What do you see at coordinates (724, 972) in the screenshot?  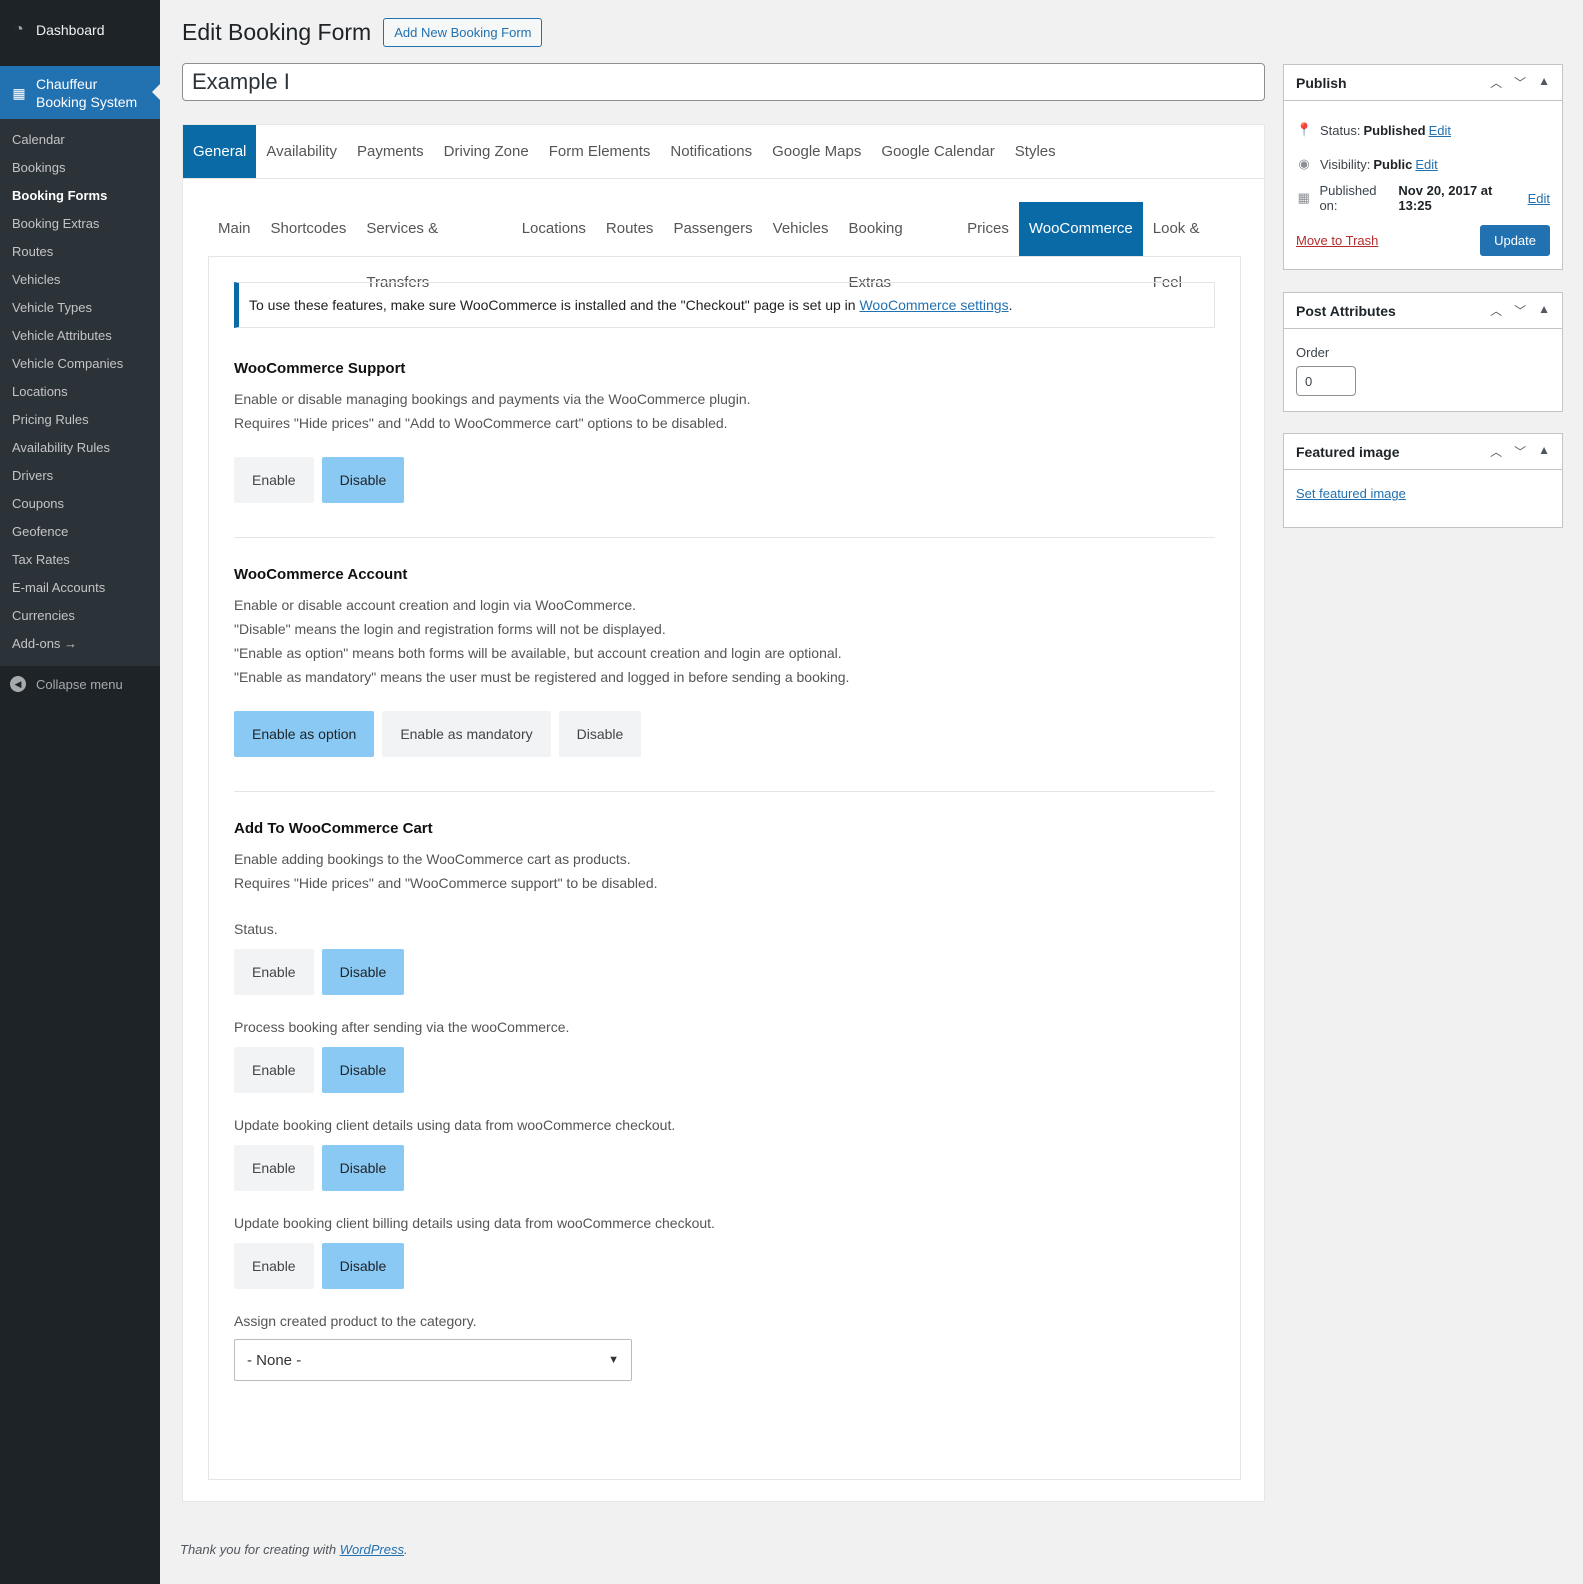 I see `status-toggle-group: Enable Disable` at bounding box center [724, 972].